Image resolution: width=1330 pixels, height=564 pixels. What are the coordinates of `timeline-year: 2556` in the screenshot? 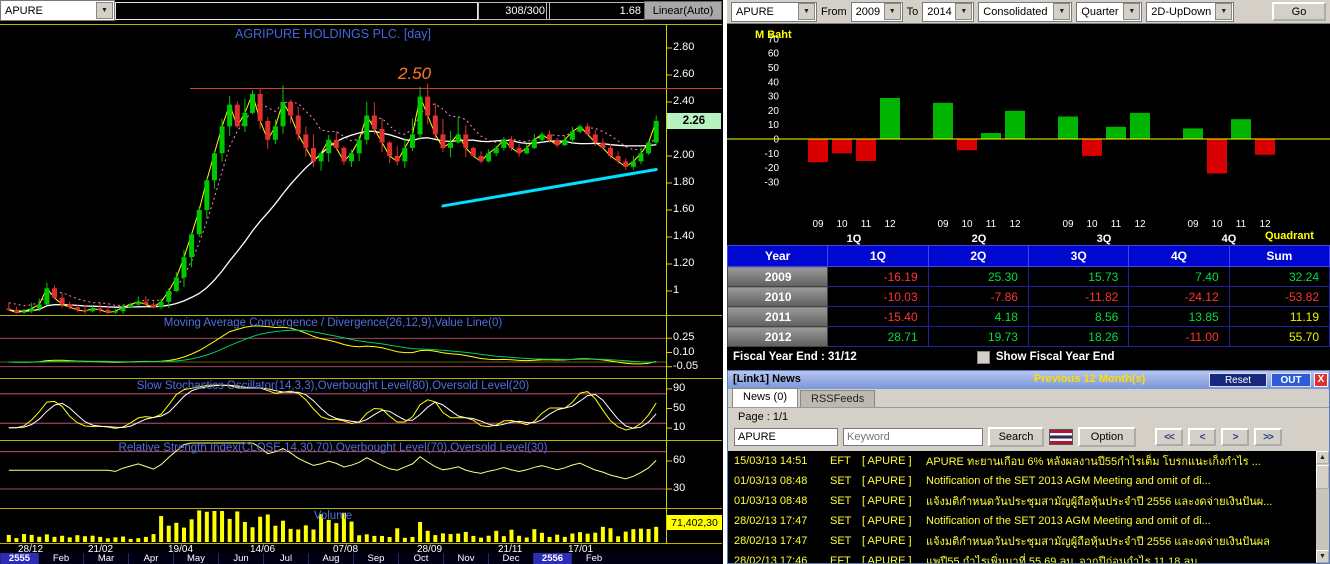 It's located at (552, 558).